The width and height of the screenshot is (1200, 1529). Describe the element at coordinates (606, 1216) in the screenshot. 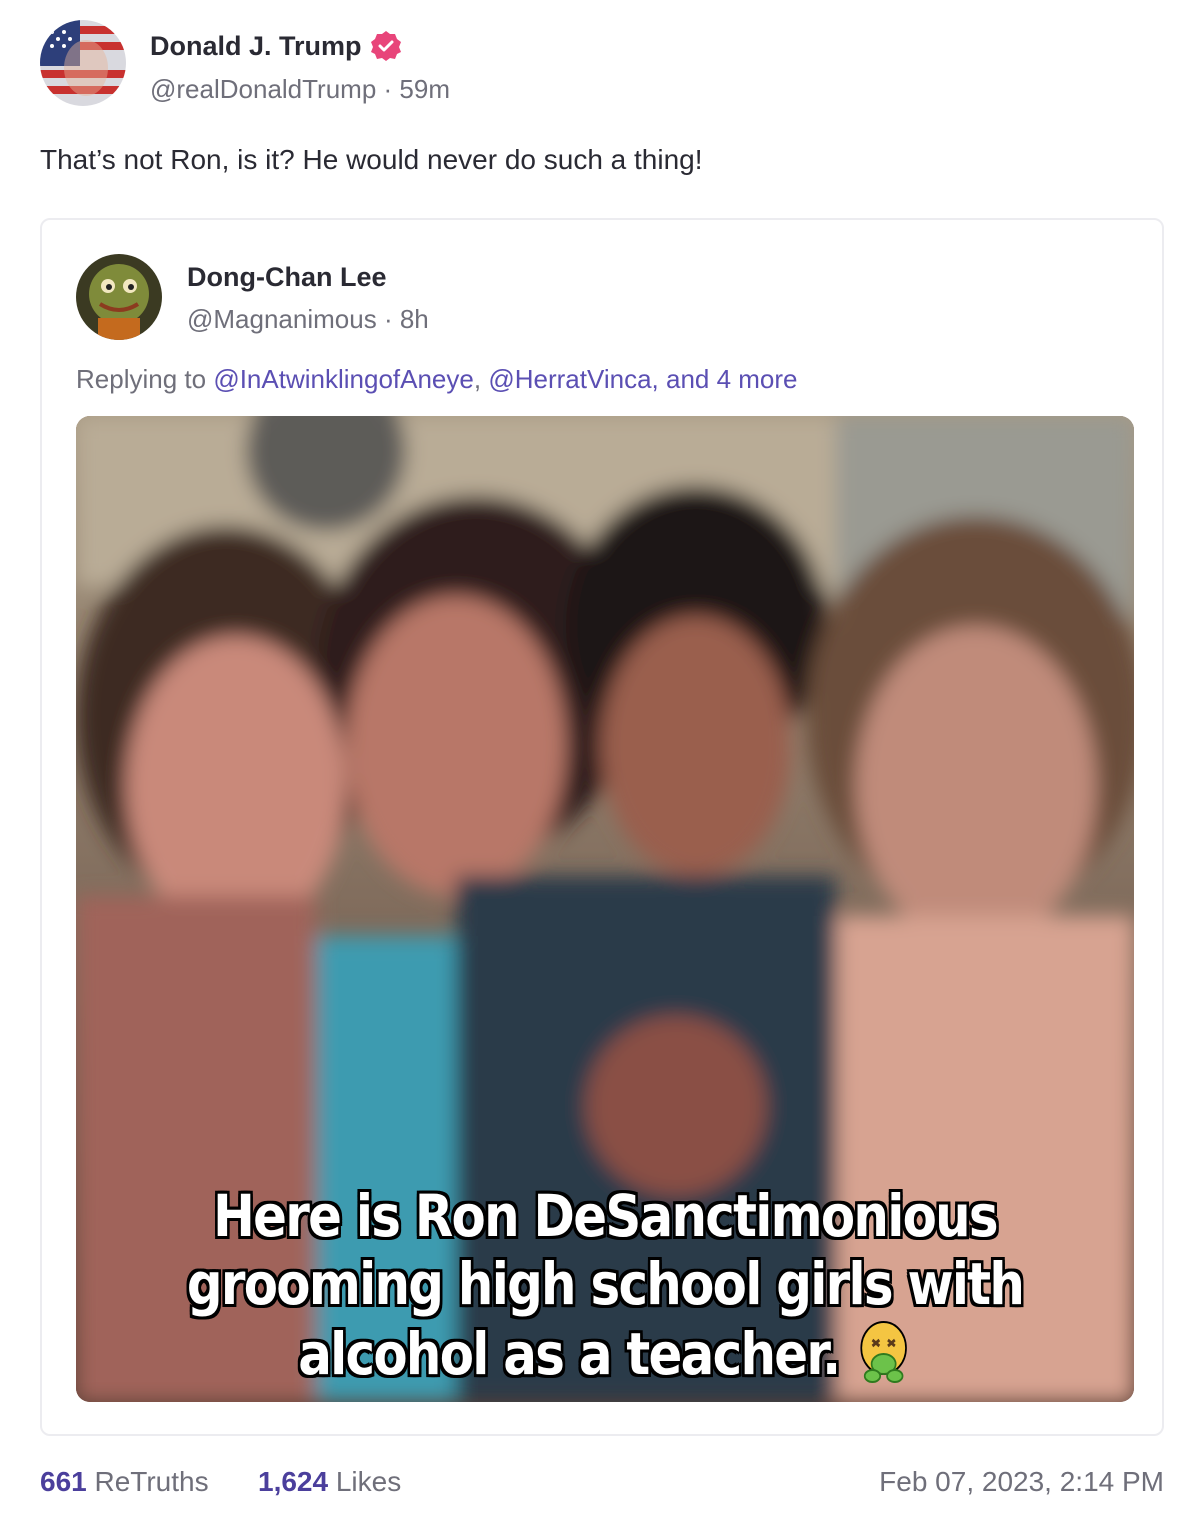

I see `caption-line-1: Here is Ron DeSanctimonious` at that location.